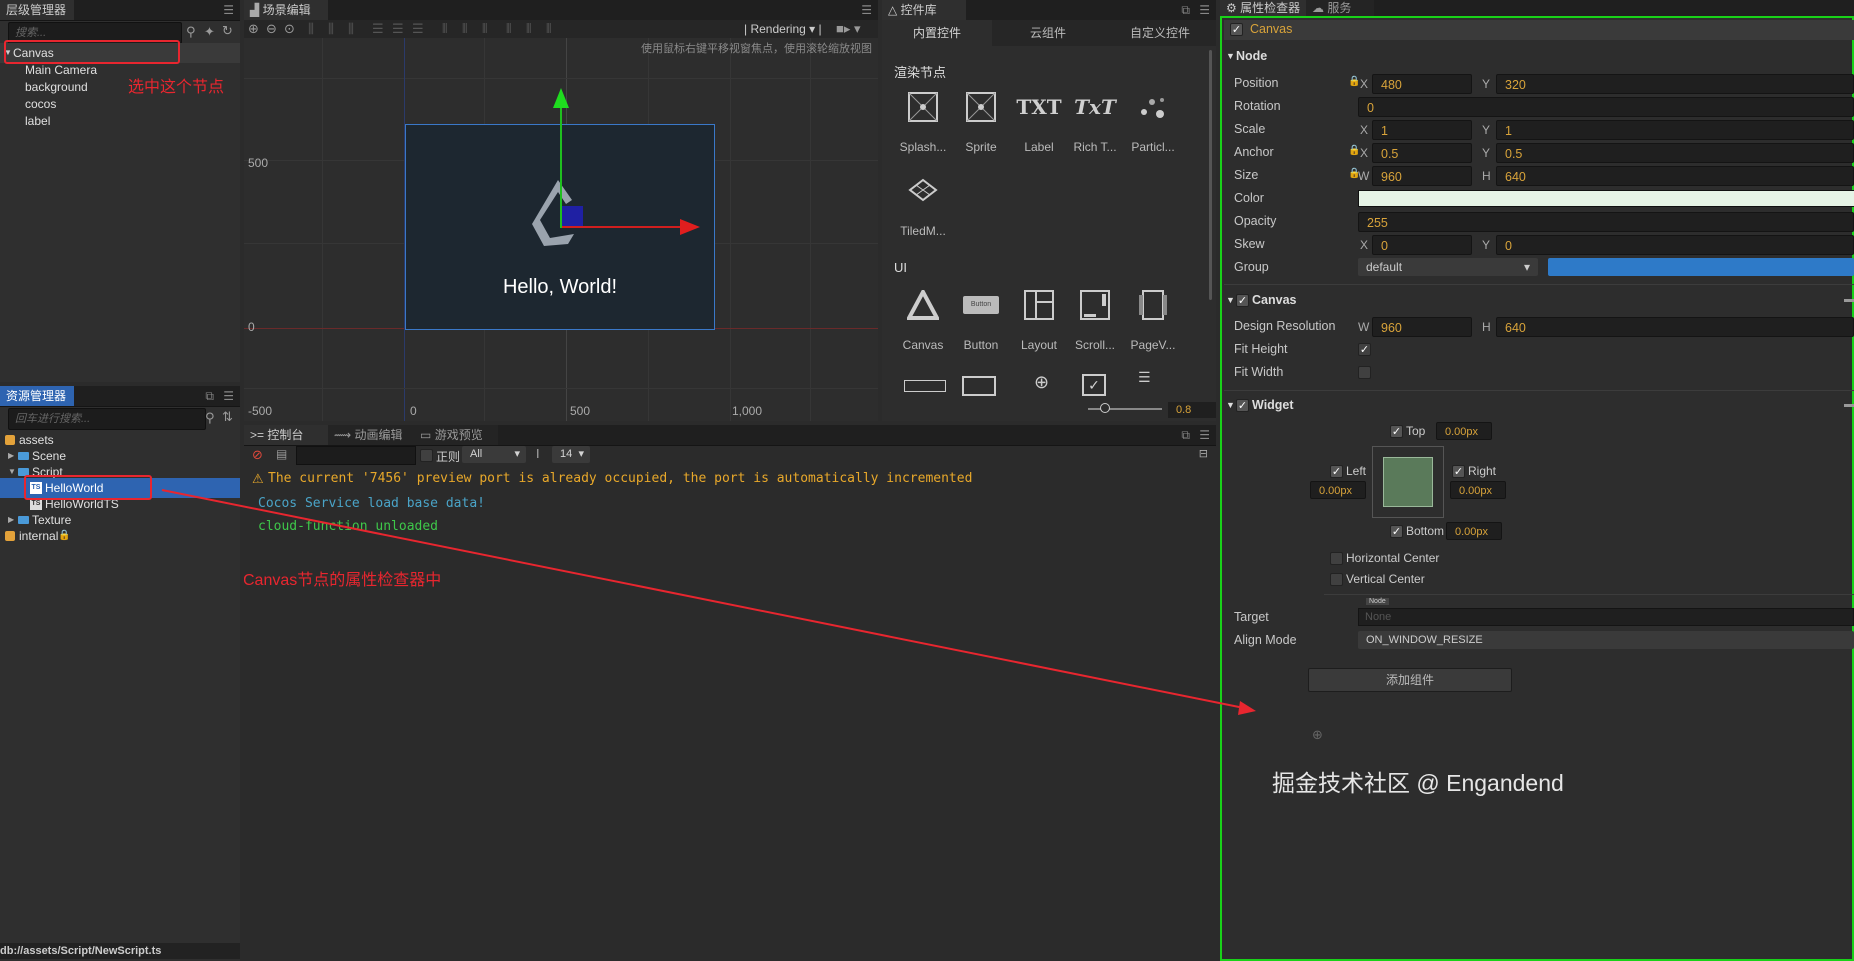 This screenshot has width=1854, height=961. Describe the element at coordinates (1396, 531) in the screenshot. I see `widget-bottom-checkbox: ✓` at that location.